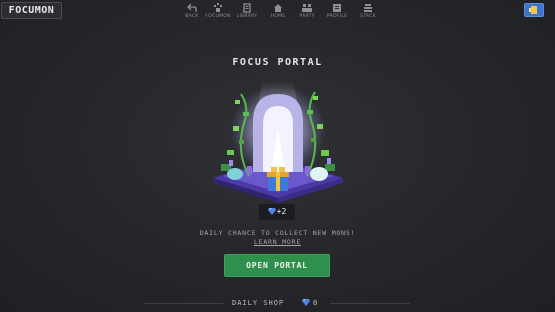 The image size is (555, 312). I want to click on nav-label: PARTY, so click(307, 16).